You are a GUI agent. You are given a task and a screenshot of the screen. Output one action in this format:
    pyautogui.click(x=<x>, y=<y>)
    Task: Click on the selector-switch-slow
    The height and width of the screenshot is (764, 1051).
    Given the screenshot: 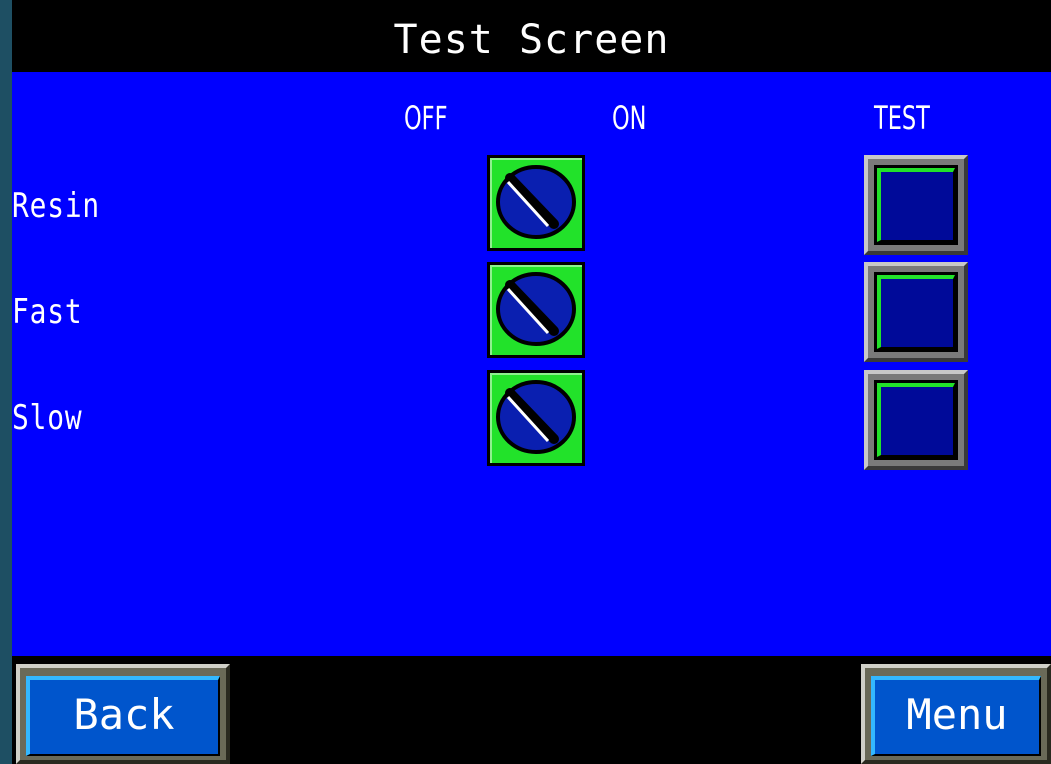 What is the action you would take?
    pyautogui.click(x=536, y=418)
    